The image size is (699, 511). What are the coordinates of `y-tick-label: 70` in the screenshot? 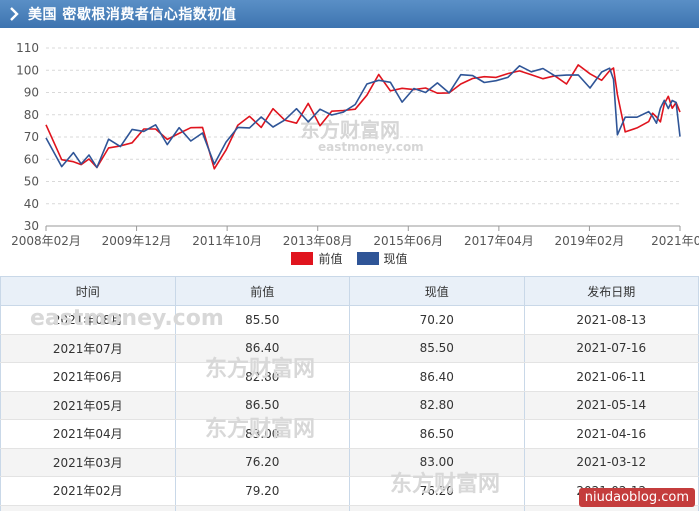 It's located at (31, 137).